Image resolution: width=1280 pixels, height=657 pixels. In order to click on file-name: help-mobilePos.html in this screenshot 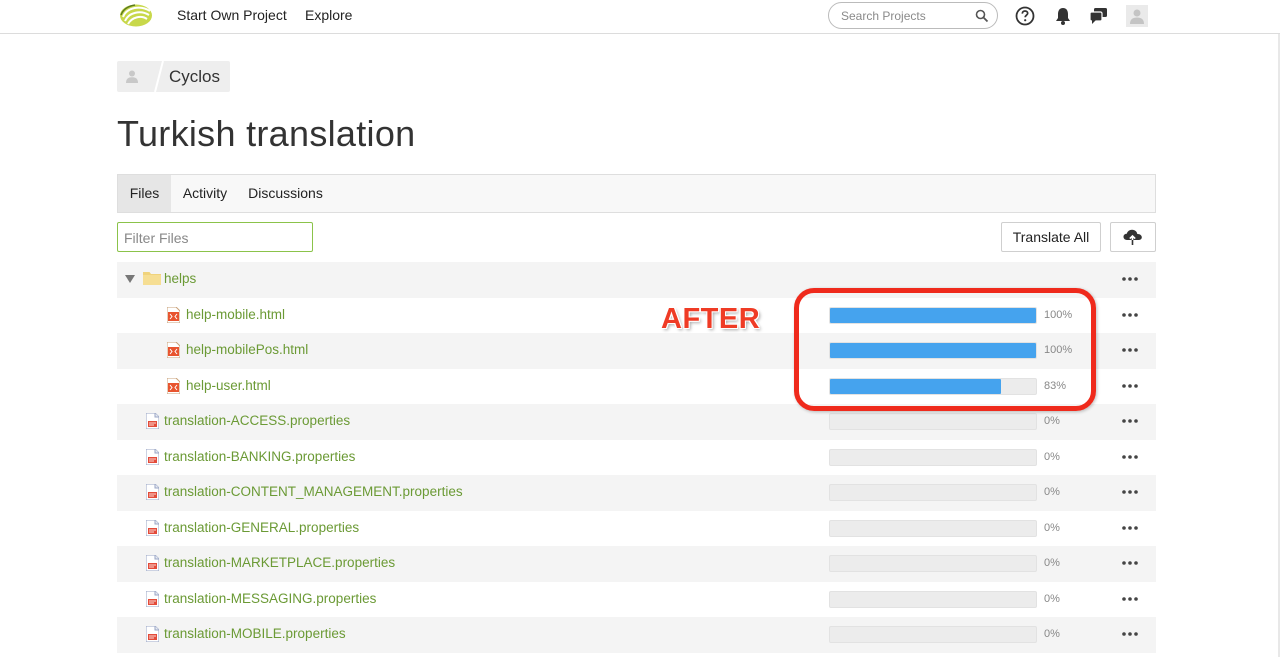, I will do `click(247, 349)`.